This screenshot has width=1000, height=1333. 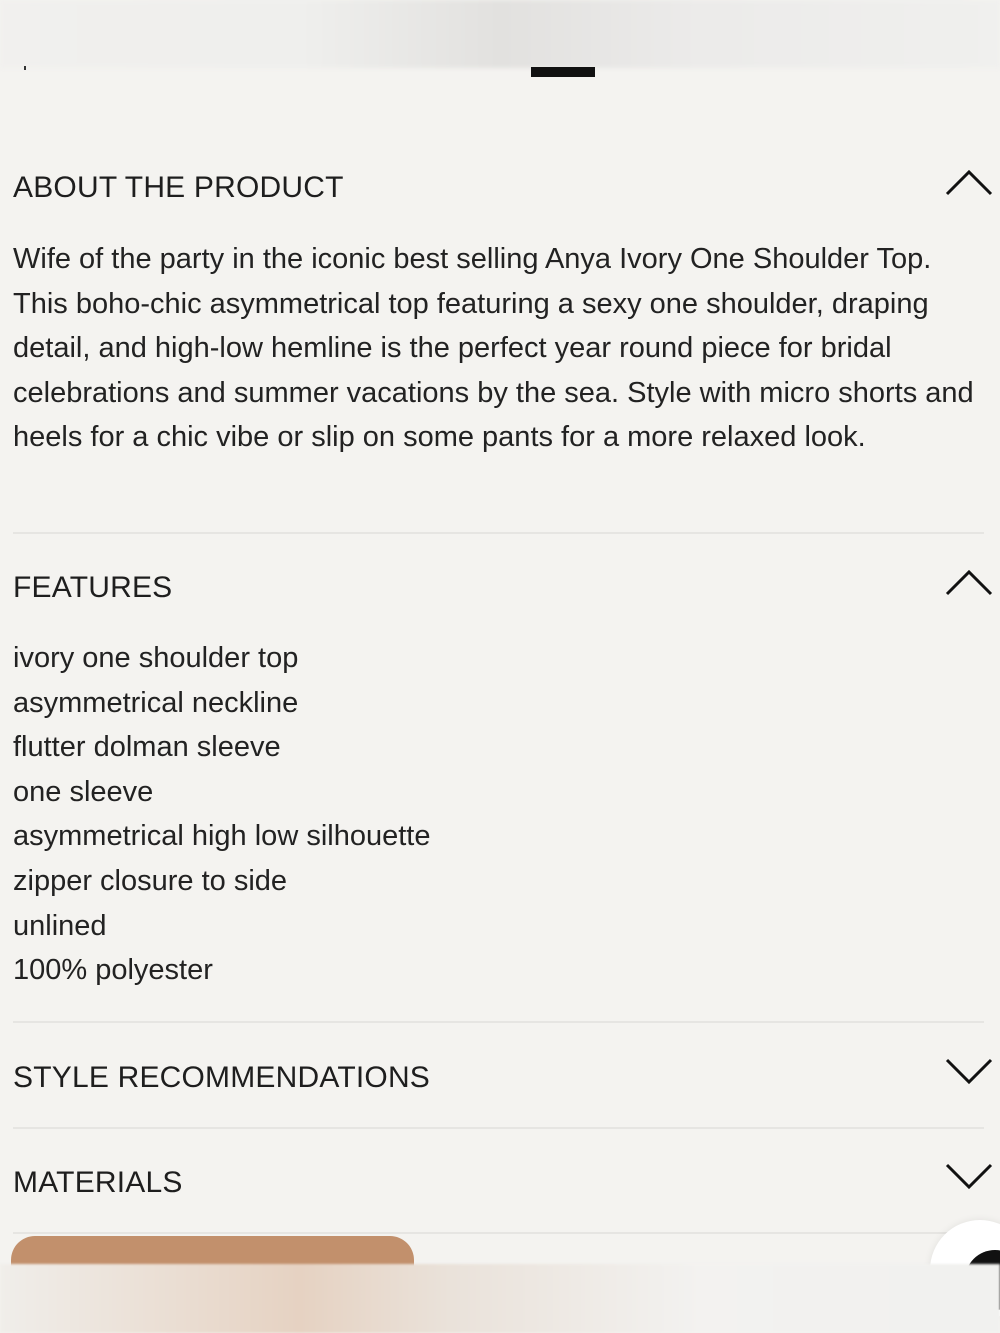 What do you see at coordinates (156, 702) in the screenshot?
I see `list-item: asymmetrical neckline` at bounding box center [156, 702].